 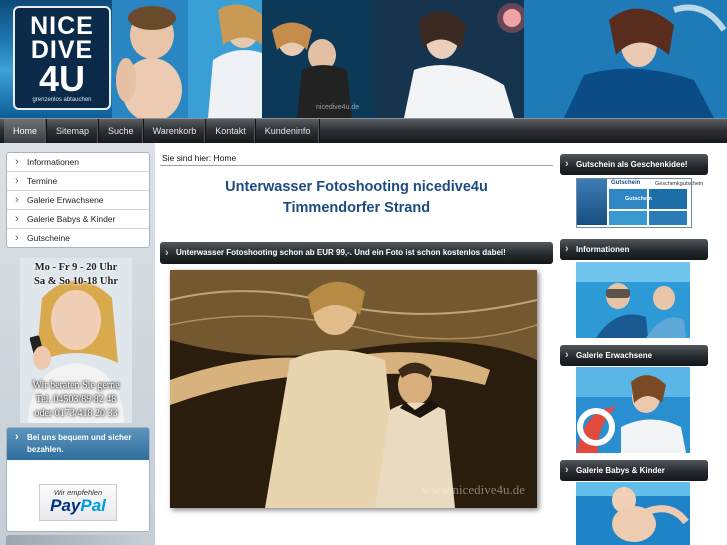 I want to click on sidebar-next-box, so click(x=77, y=540).